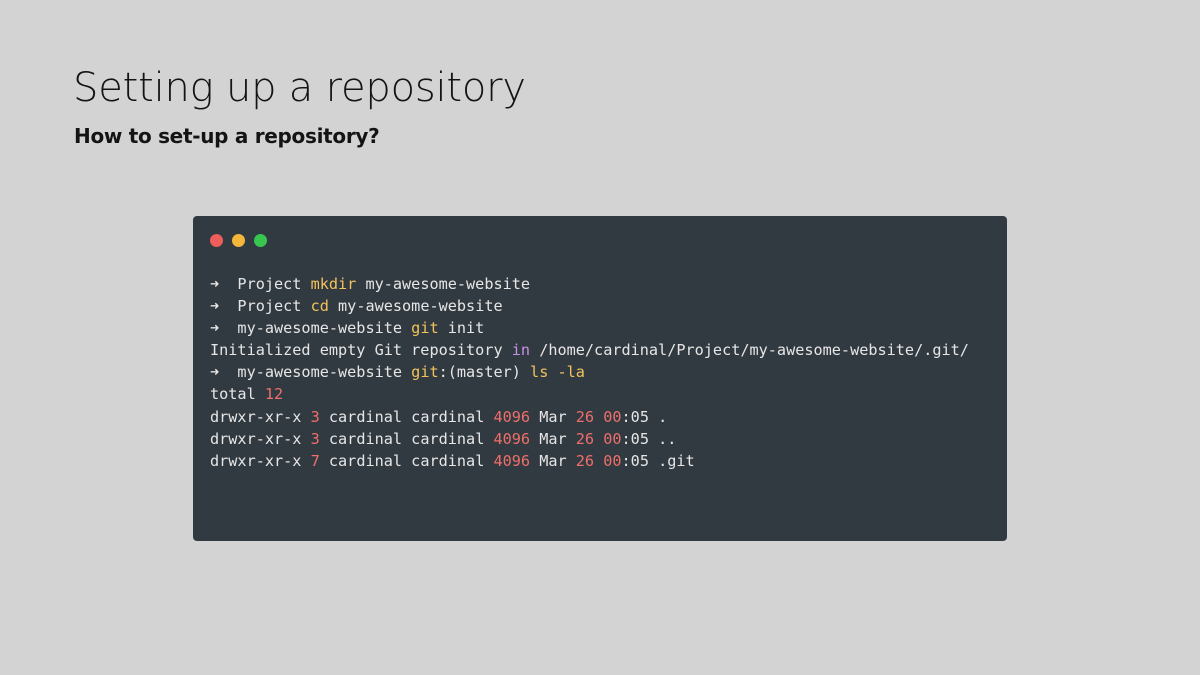  Describe the element at coordinates (603, 284) in the screenshot. I see `terminal-line: ➜ Project mkdir my-awesome-website` at that location.